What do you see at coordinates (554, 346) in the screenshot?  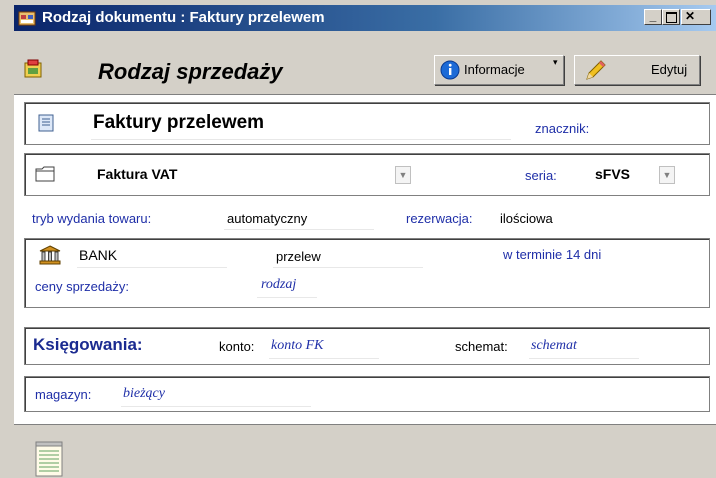 I see `scheme-value: schemat` at bounding box center [554, 346].